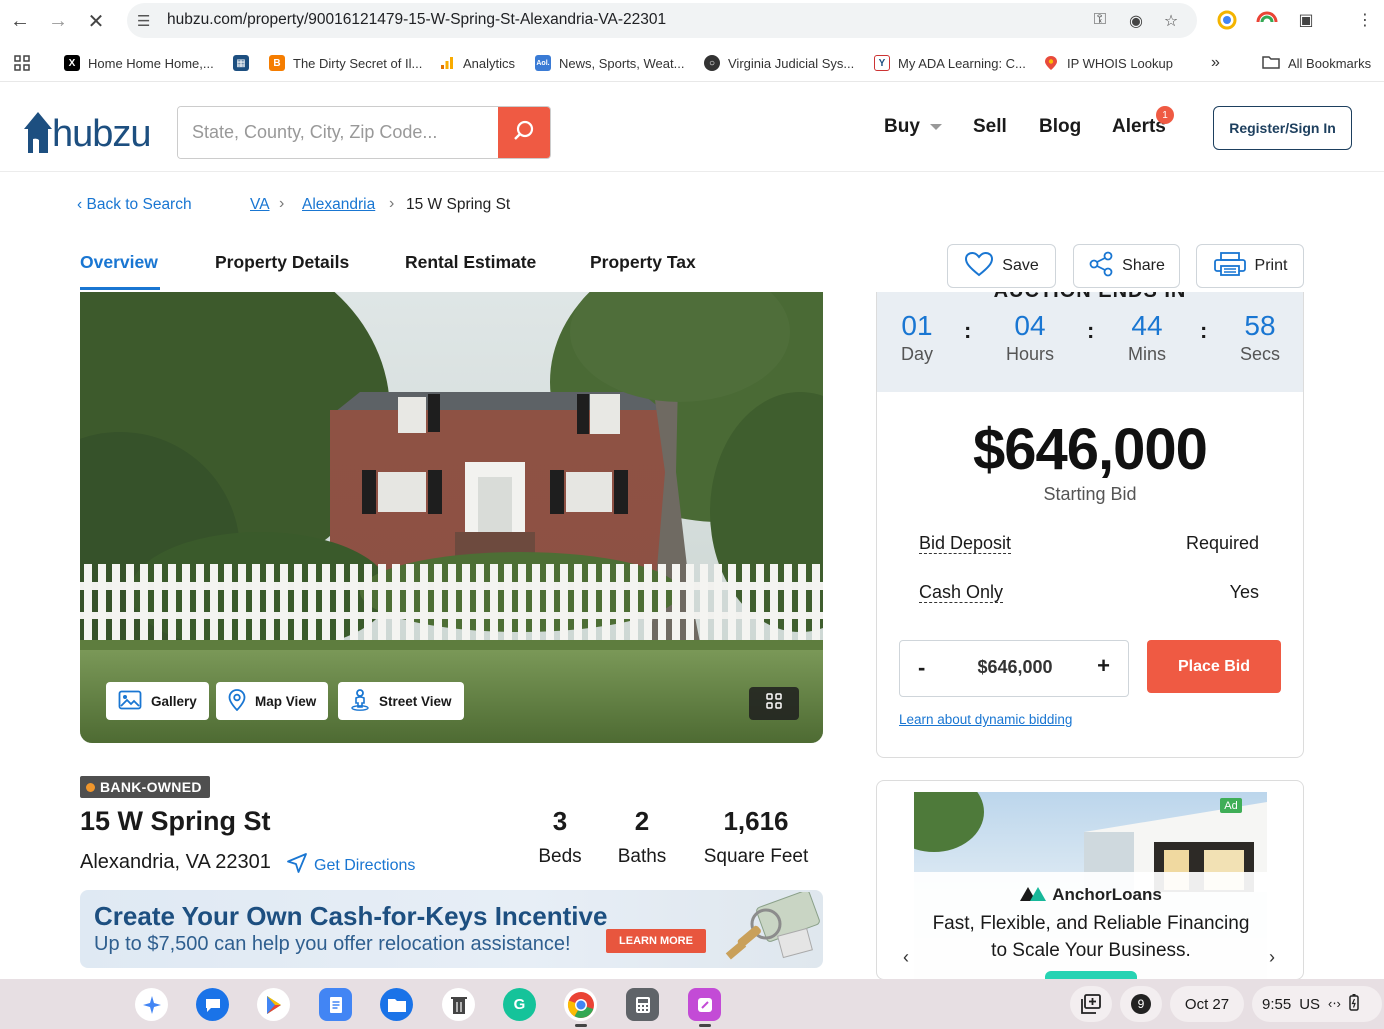  Describe the element at coordinates (396, 1004) in the screenshot. I see `files-icon` at that location.